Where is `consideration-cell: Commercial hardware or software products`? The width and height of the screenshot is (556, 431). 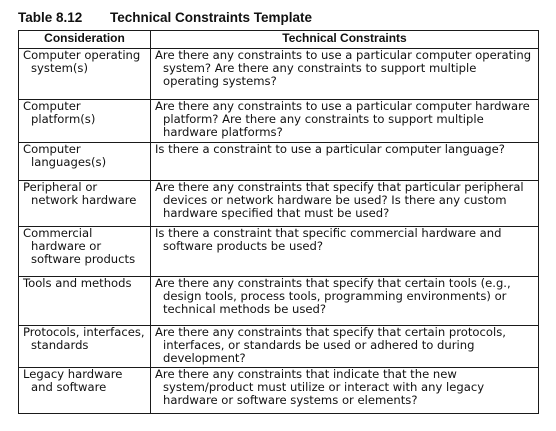
consideration-cell: Commercial hardware or software products is located at coordinates (84, 251).